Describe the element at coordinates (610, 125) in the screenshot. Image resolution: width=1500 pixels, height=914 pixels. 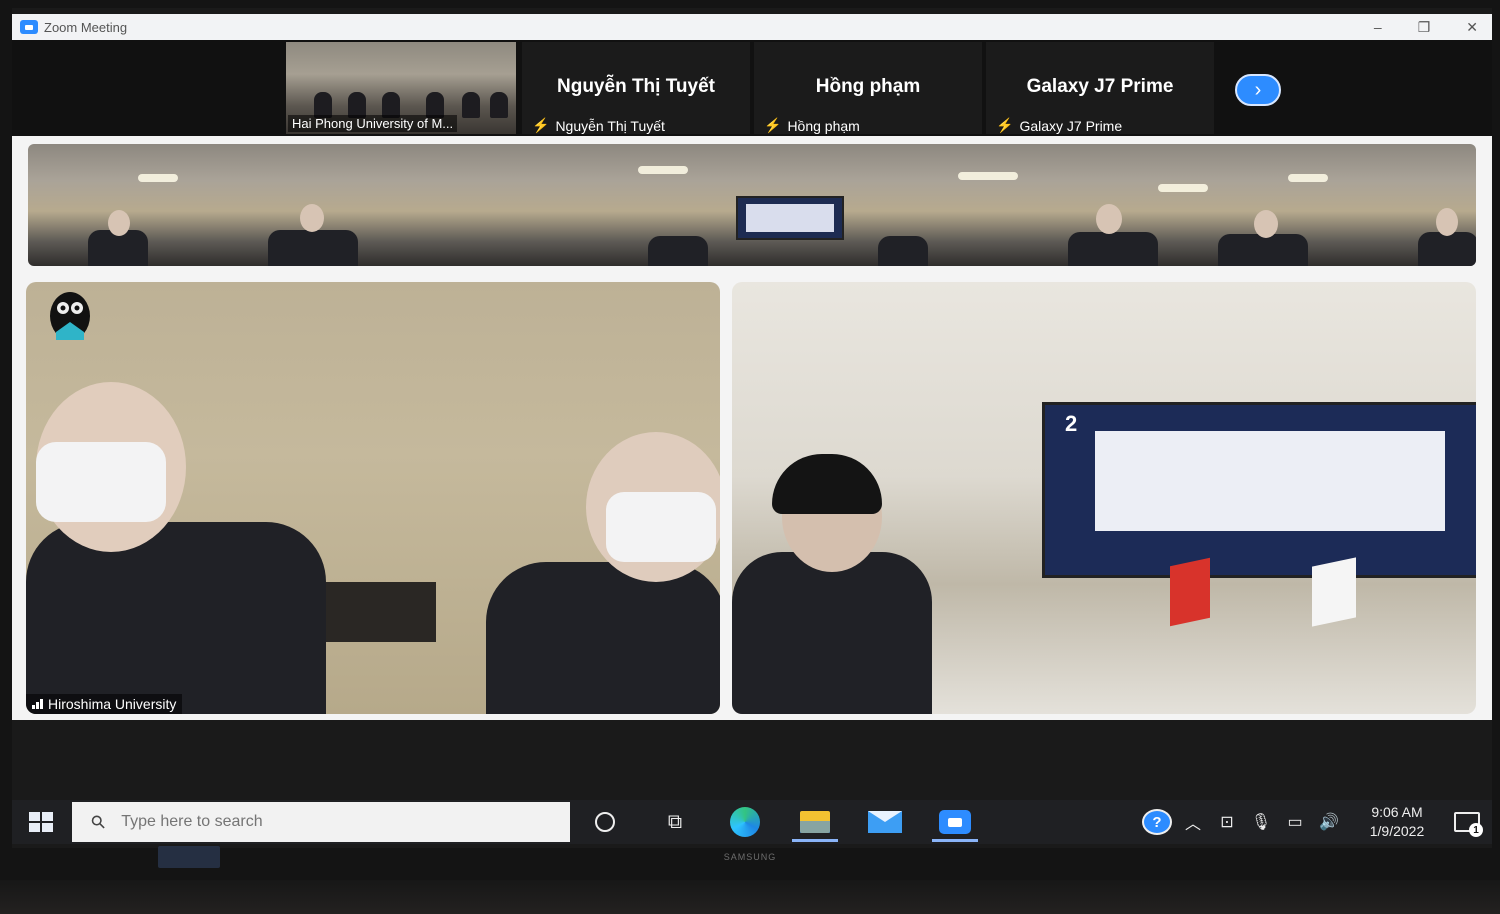
I see `participant-name-label: Nguyễn Thị Tuyết` at that location.